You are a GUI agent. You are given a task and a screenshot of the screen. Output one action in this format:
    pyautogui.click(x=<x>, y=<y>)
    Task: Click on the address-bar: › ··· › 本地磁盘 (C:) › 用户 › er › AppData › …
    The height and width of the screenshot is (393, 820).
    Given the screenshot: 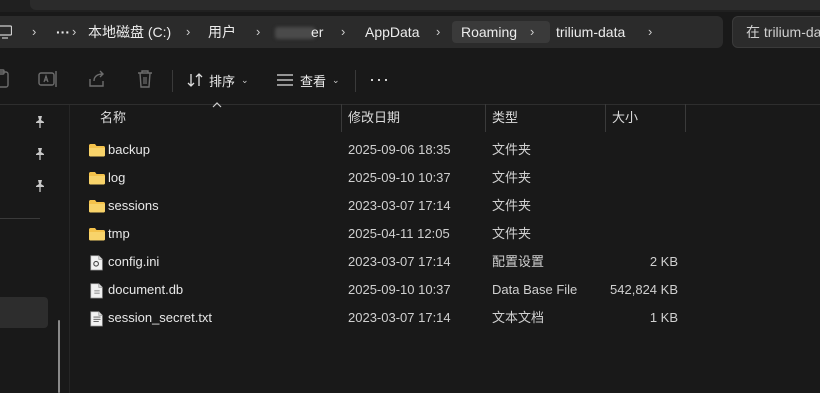 What is the action you would take?
    pyautogui.click(x=361, y=32)
    